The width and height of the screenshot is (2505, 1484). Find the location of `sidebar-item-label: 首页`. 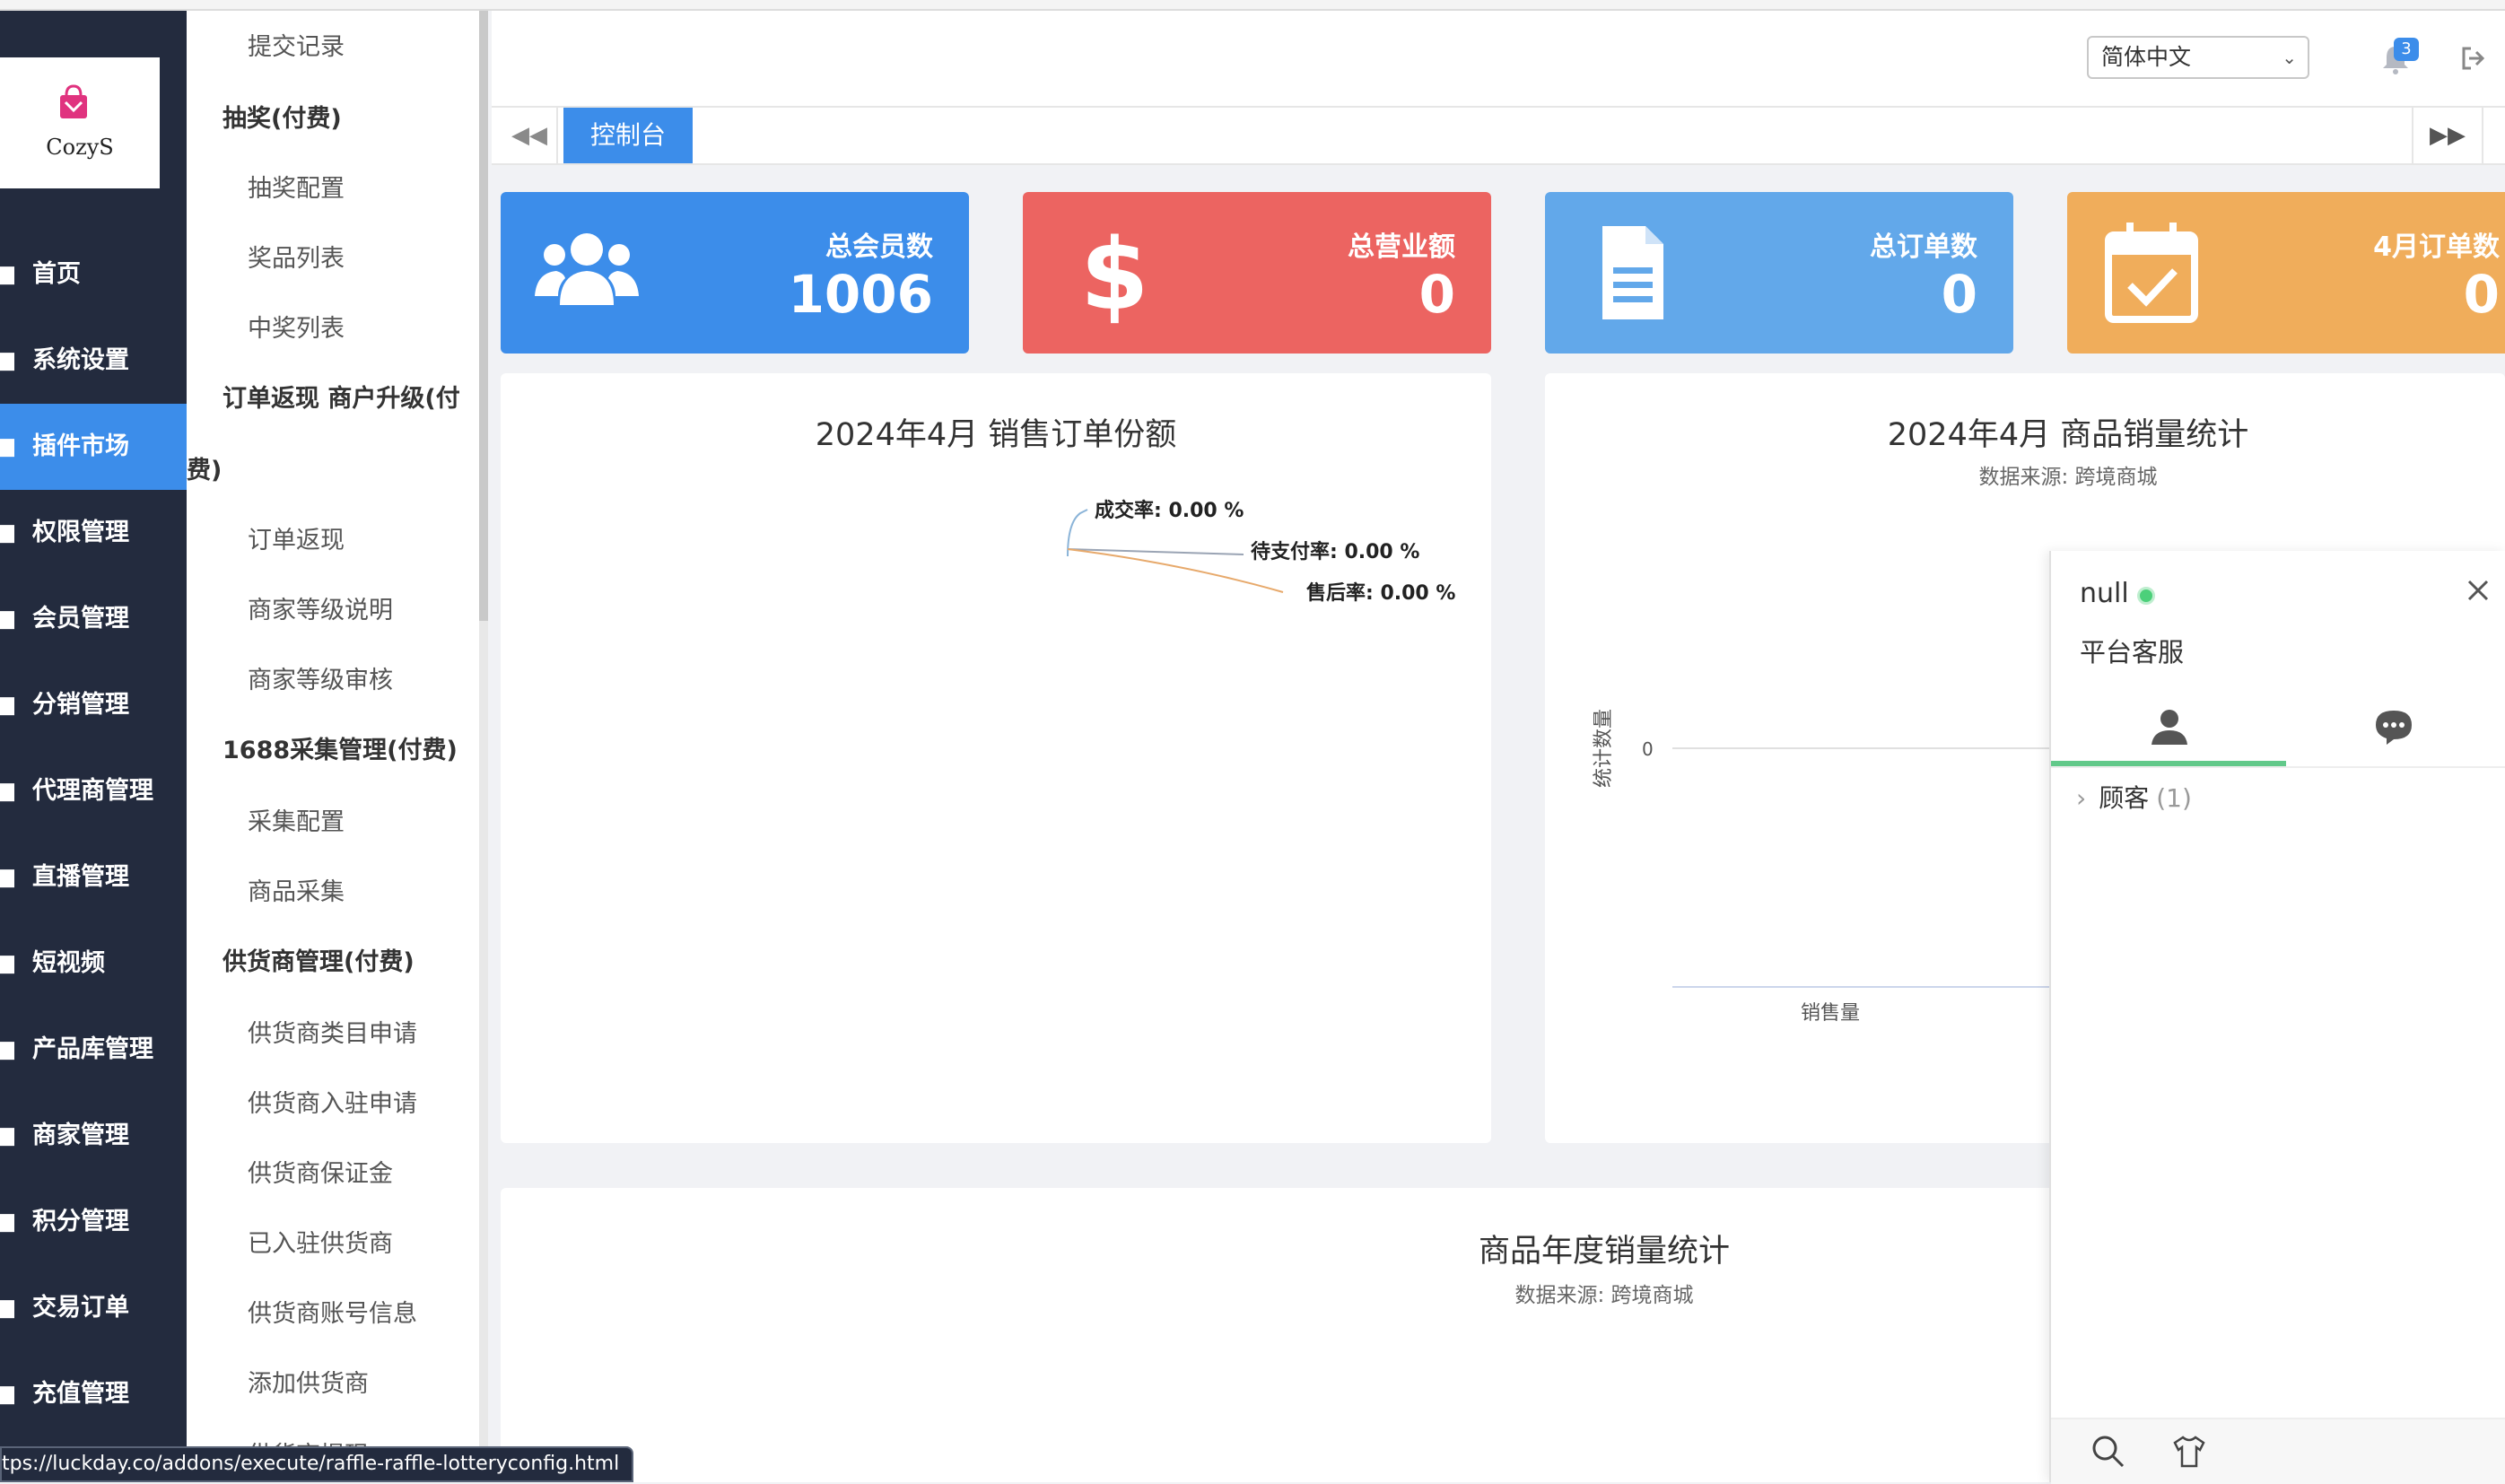

sidebar-item-label: 首页 is located at coordinates (56, 274).